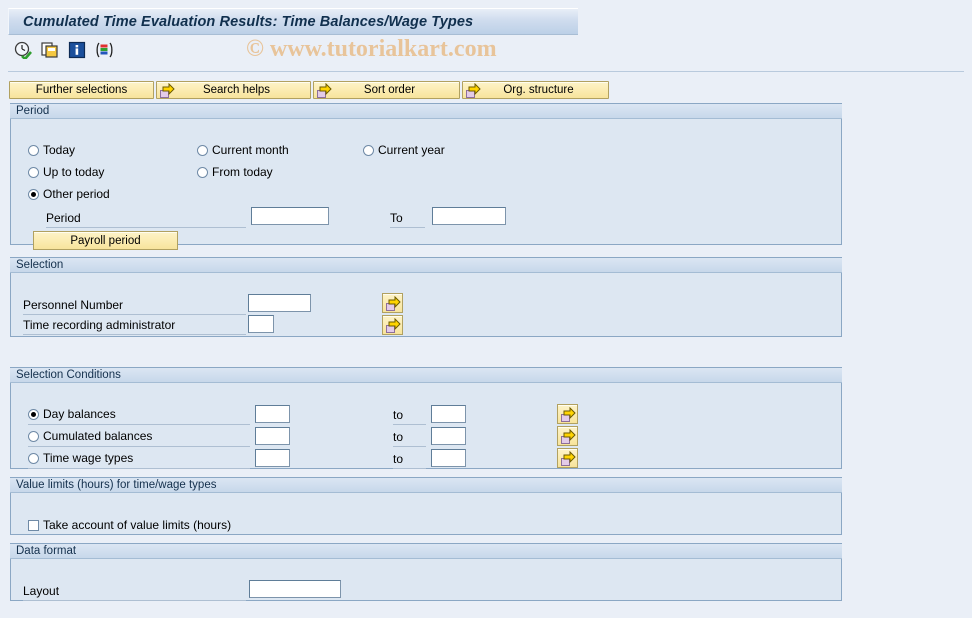  I want to click on radio-current-month: Current month, so click(243, 150).